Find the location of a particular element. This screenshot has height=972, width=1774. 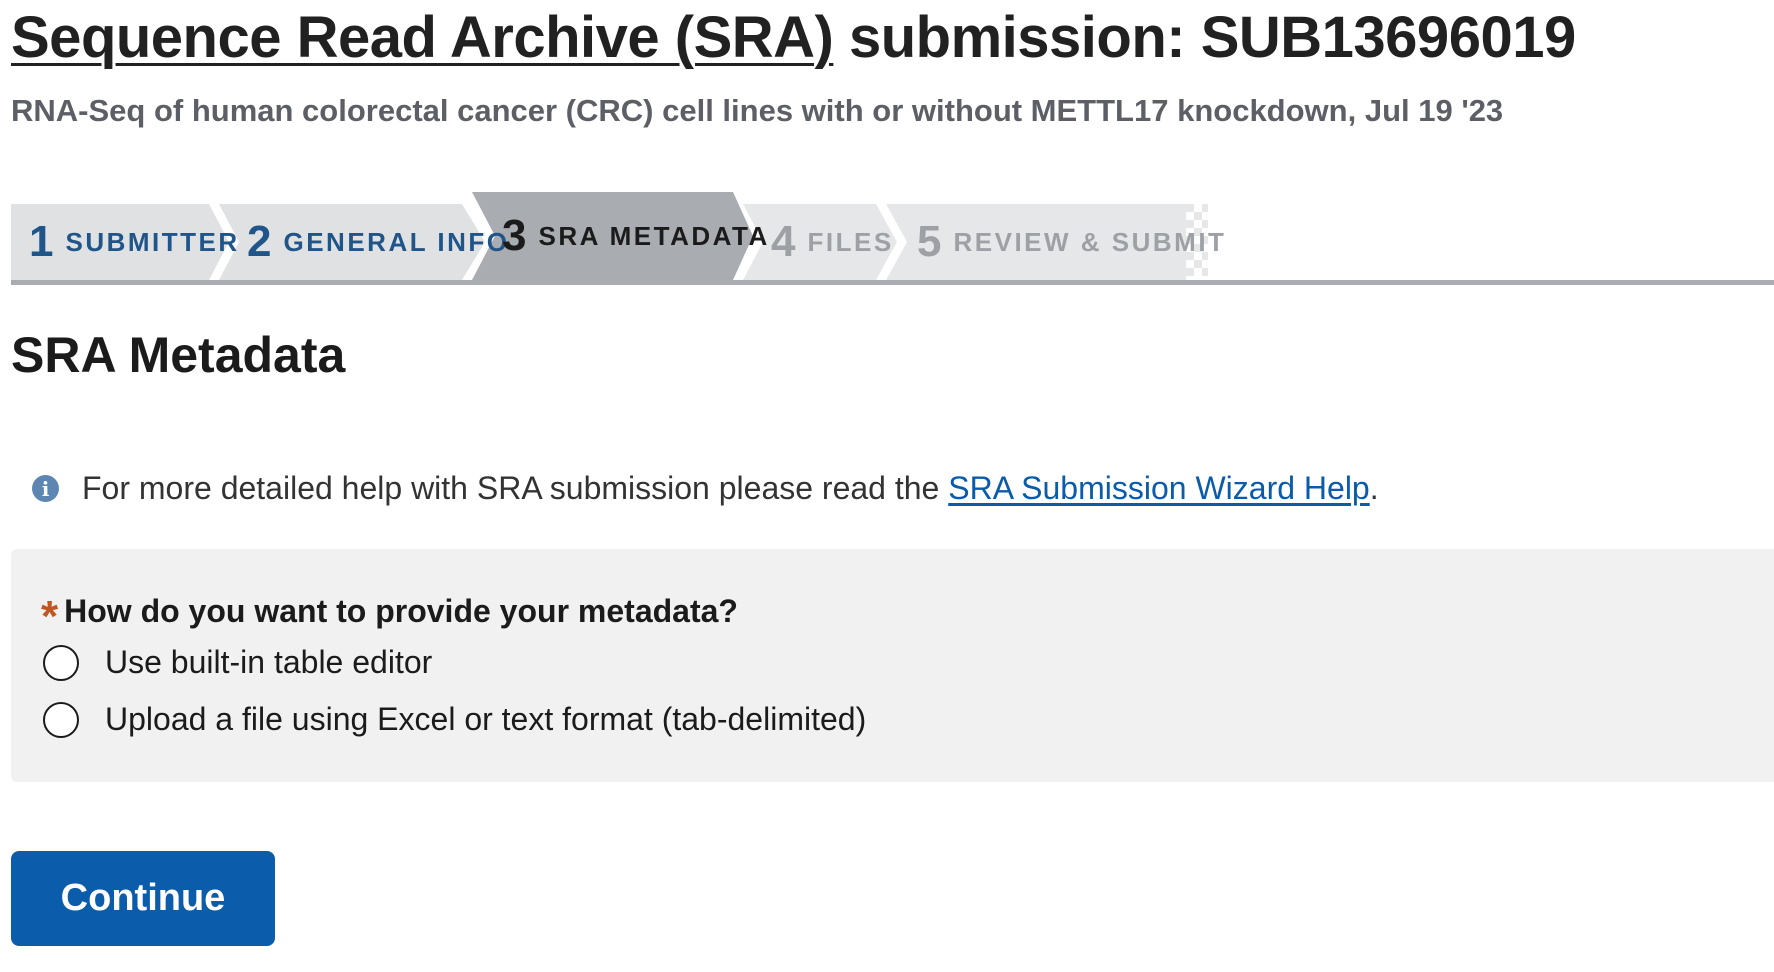

step-number: 1 is located at coordinates (41, 241).